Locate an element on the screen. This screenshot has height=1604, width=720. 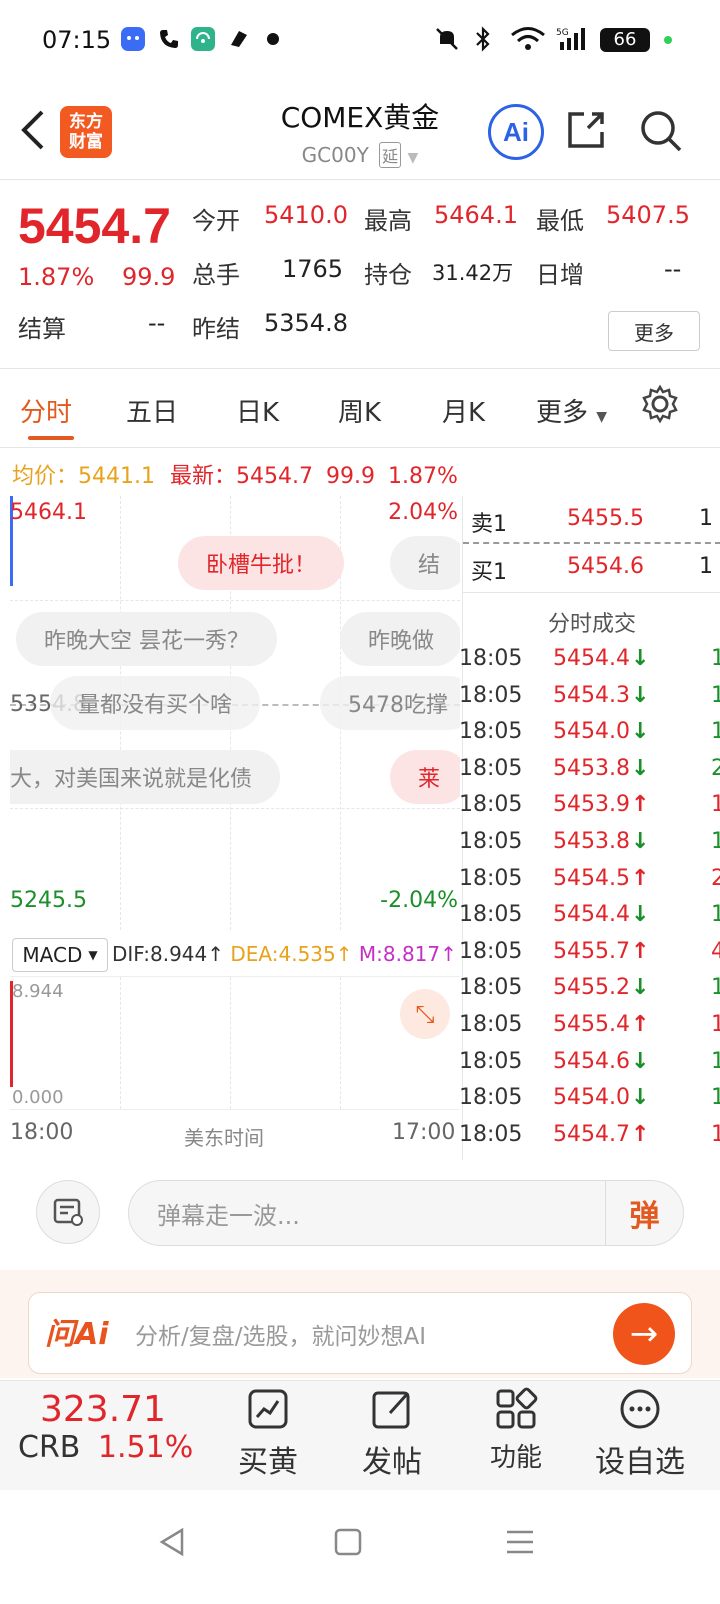
change-pct: 1.87% is located at coordinates (56, 277).